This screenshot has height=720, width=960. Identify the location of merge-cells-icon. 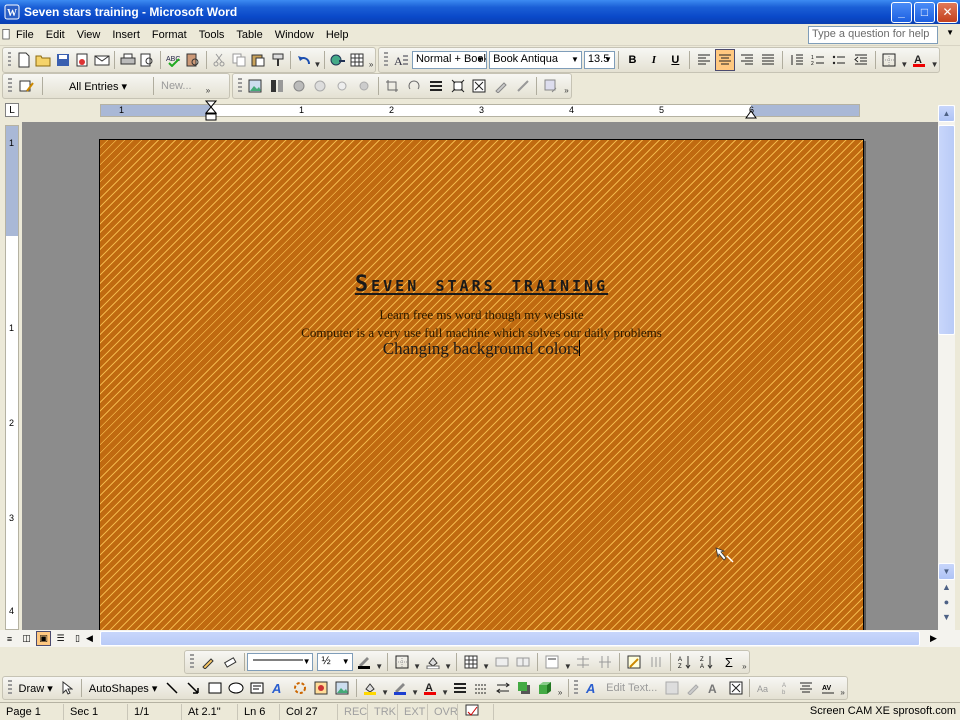
(502, 662).